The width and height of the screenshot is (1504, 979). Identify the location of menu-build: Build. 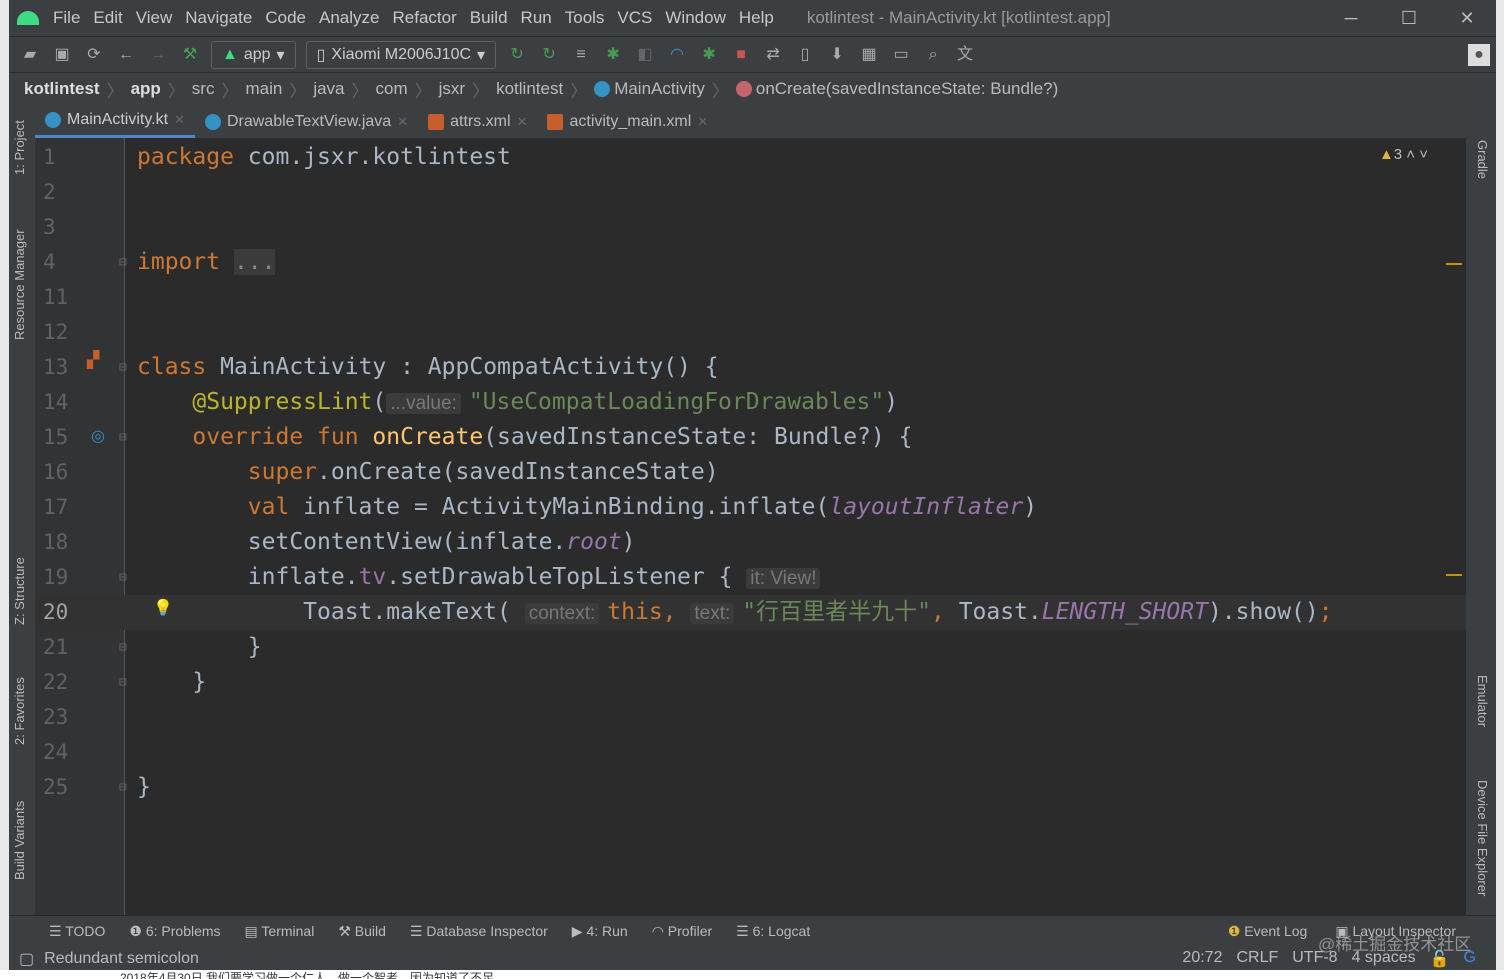
(489, 17).